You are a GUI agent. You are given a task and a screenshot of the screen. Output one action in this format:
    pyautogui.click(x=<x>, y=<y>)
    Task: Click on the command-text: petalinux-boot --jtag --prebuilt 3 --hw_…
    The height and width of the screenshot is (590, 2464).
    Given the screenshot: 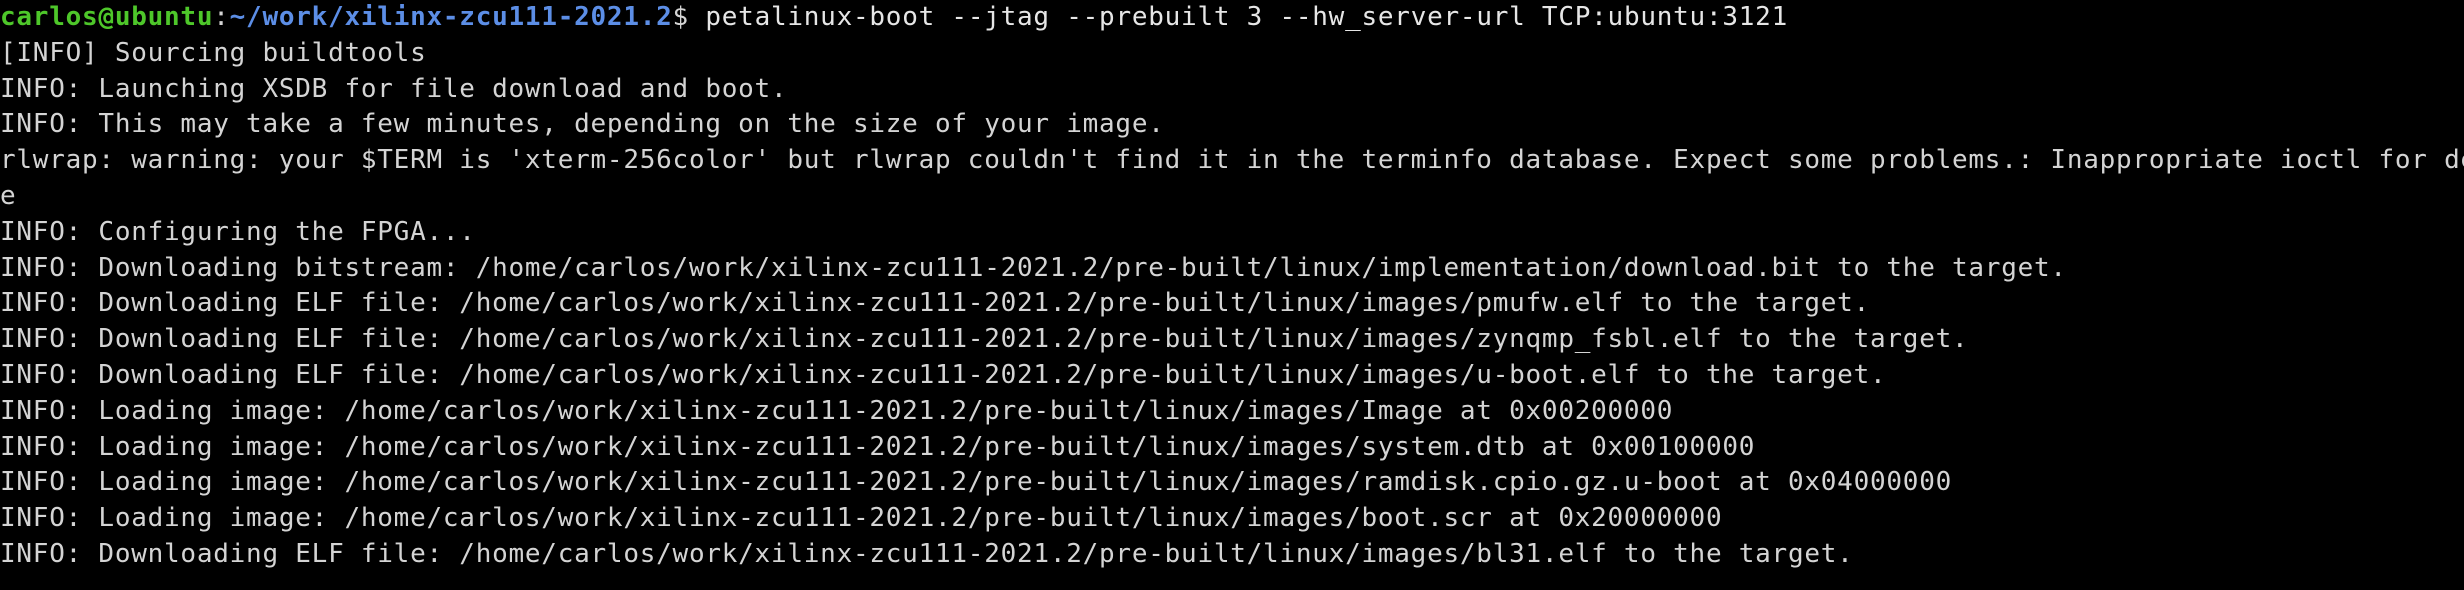 What is the action you would take?
    pyautogui.click(x=1246, y=17)
    